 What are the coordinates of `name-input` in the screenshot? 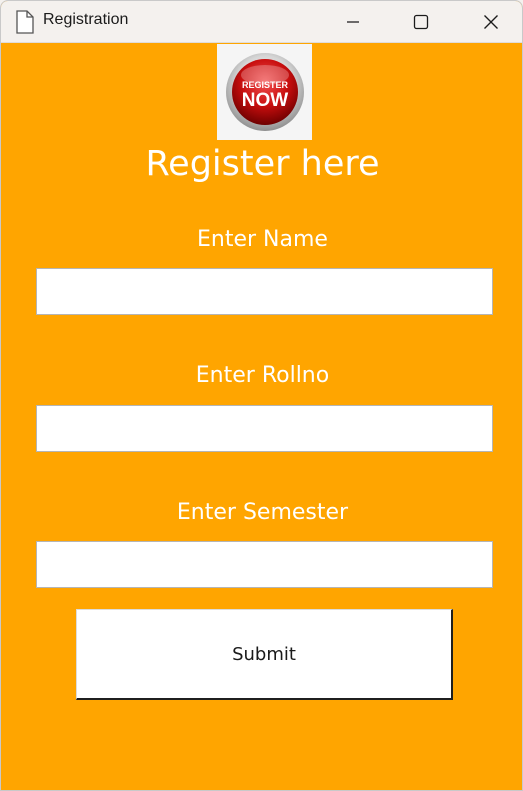 It's located at (264, 291).